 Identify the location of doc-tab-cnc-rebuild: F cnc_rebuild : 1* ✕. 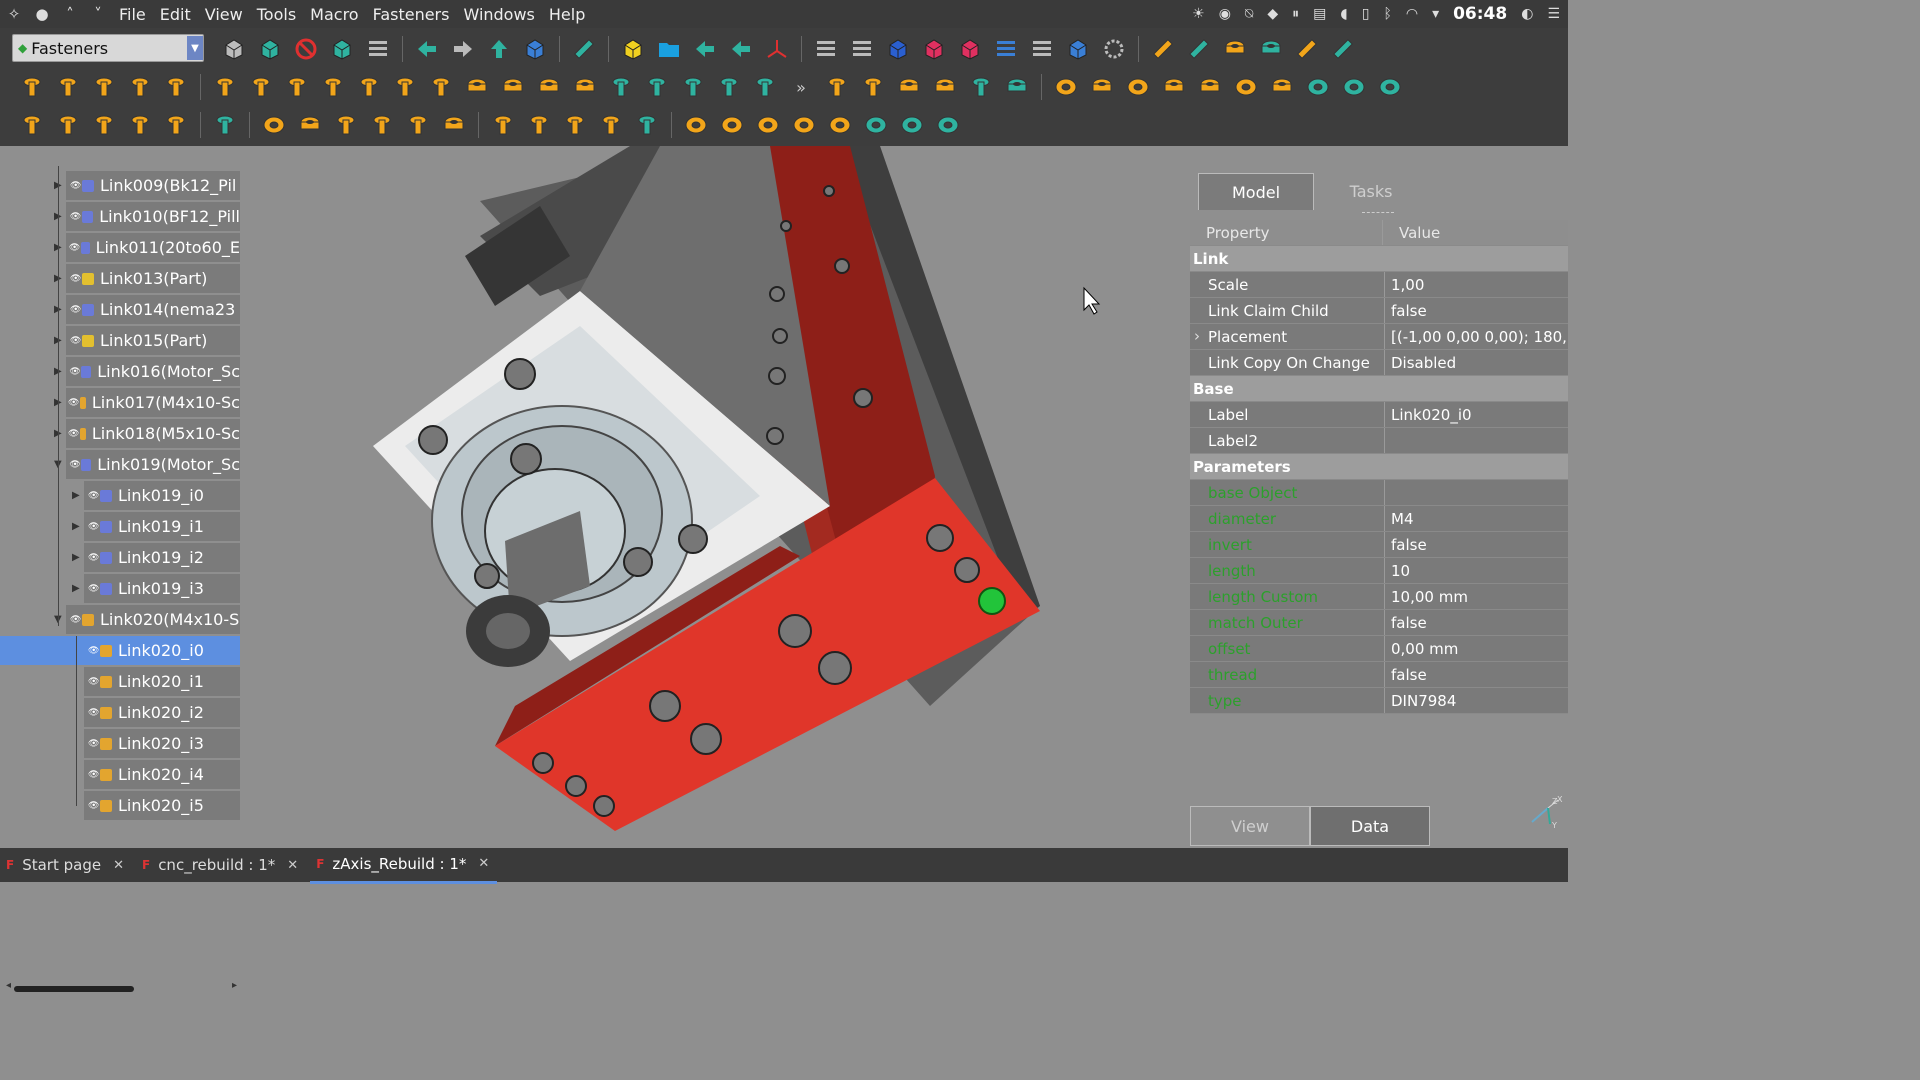
(221, 865).